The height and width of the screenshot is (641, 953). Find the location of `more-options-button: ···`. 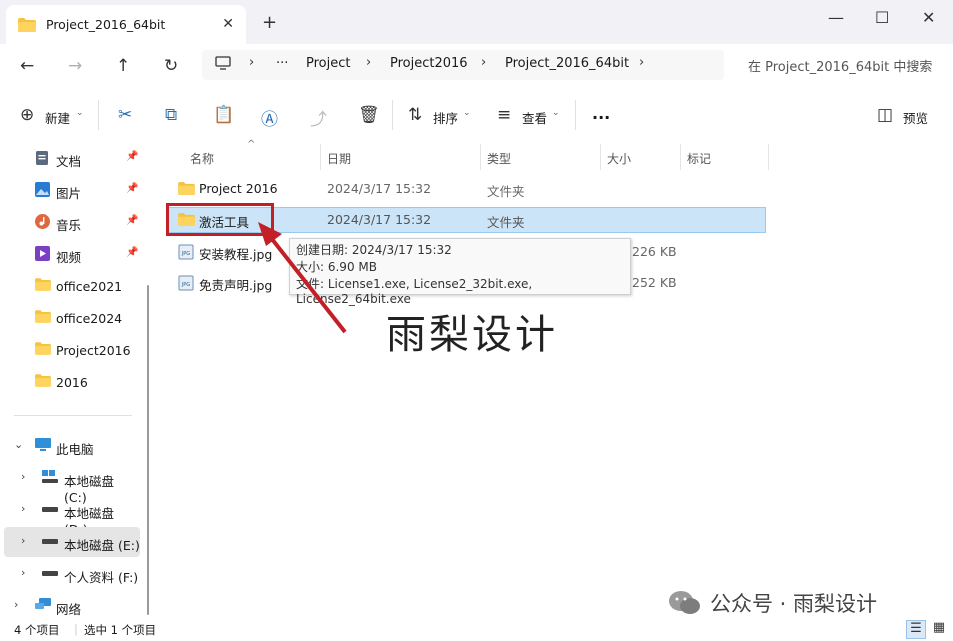

more-options-button: ··· is located at coordinates (601, 117).